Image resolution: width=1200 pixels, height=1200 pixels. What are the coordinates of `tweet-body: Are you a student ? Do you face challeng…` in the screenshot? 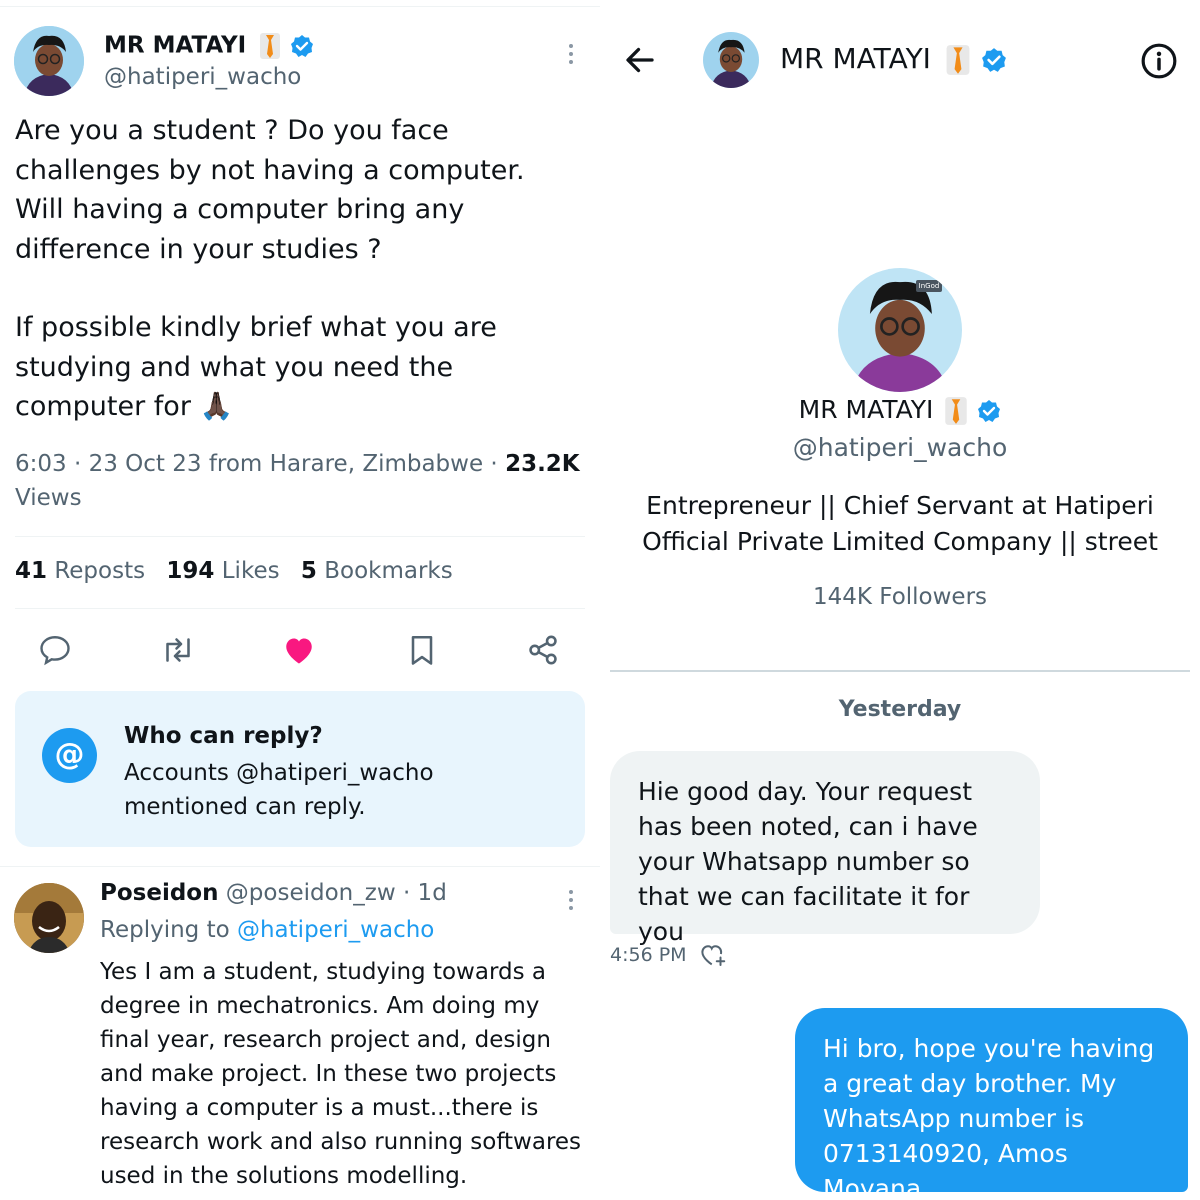 It's located at (295, 269).